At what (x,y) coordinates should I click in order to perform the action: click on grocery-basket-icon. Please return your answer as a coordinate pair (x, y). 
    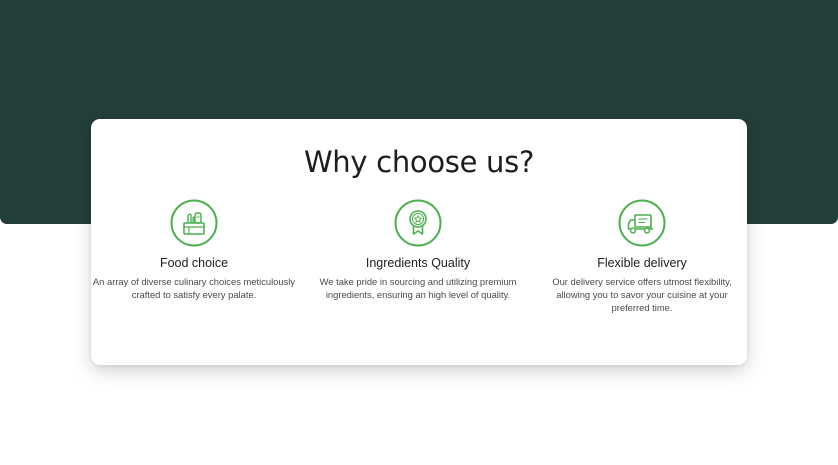
    Looking at the image, I should click on (194, 223).